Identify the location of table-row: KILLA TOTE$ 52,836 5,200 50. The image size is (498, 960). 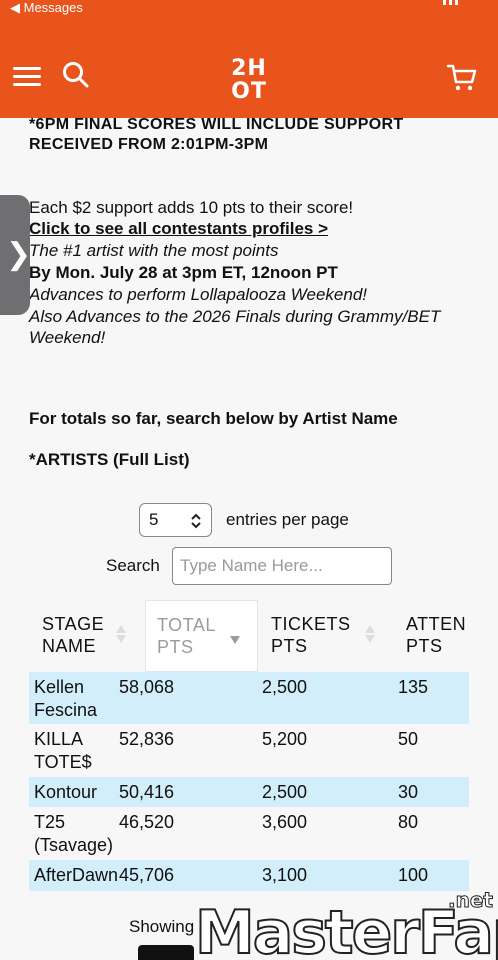
(249, 750).